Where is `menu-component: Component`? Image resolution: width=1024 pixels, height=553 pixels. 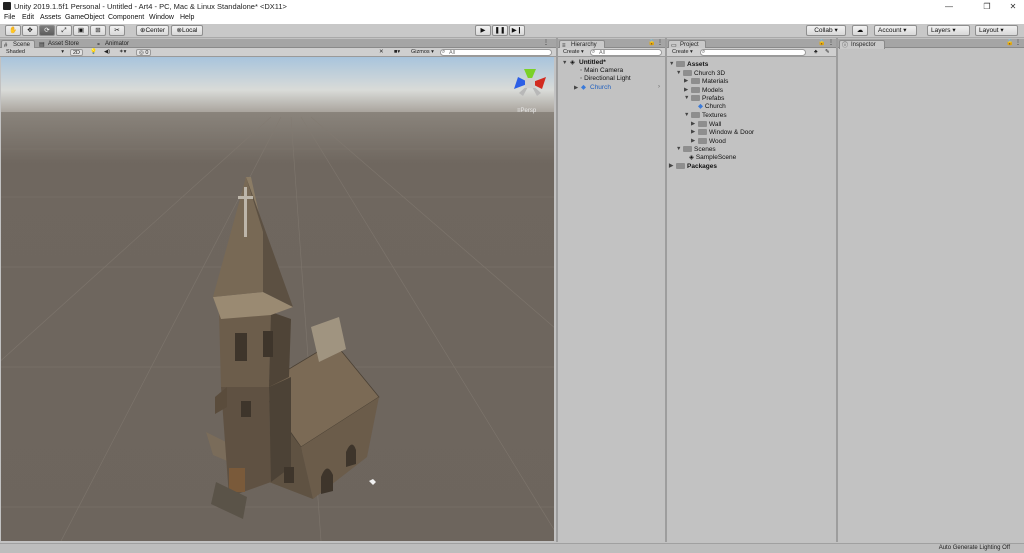 menu-component: Component is located at coordinates (126, 17).